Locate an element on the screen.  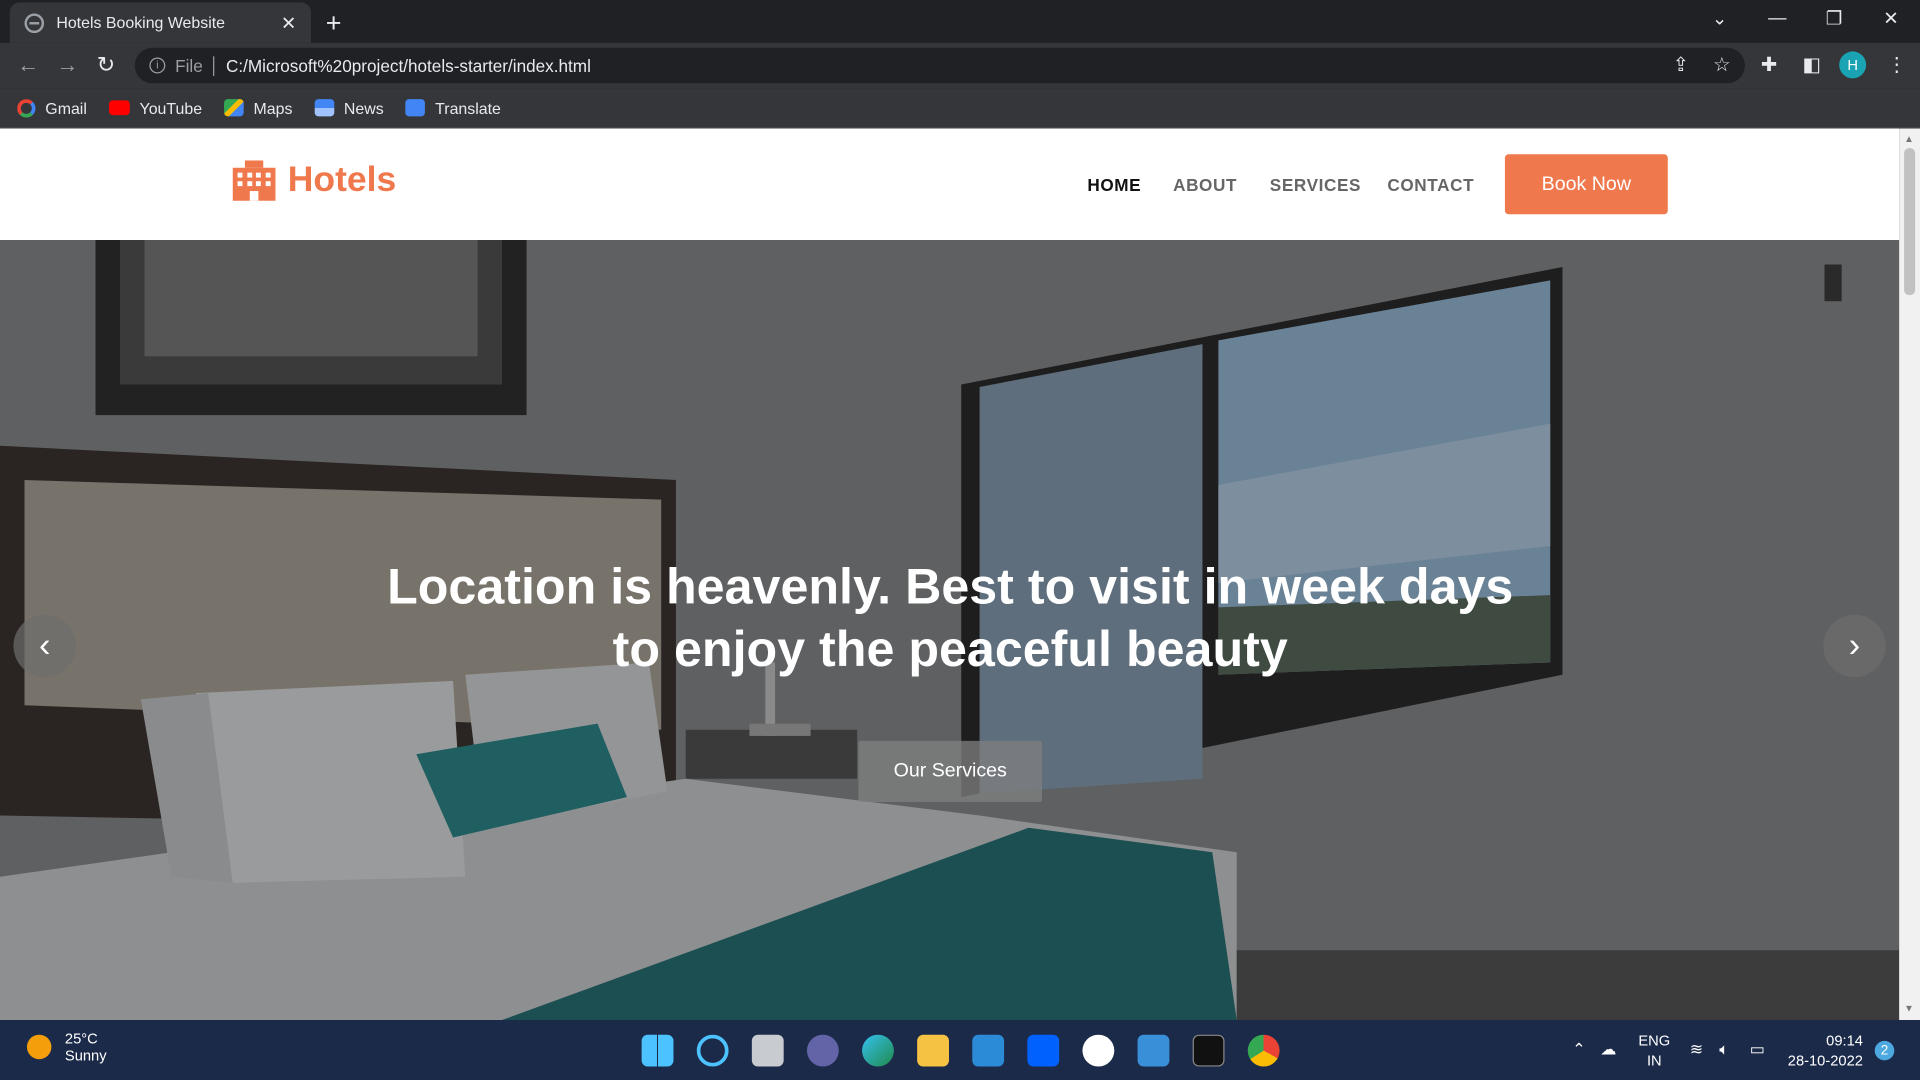
hero-headline-line2: to enjoy the peaceful beauty is located at coordinates (950, 649).